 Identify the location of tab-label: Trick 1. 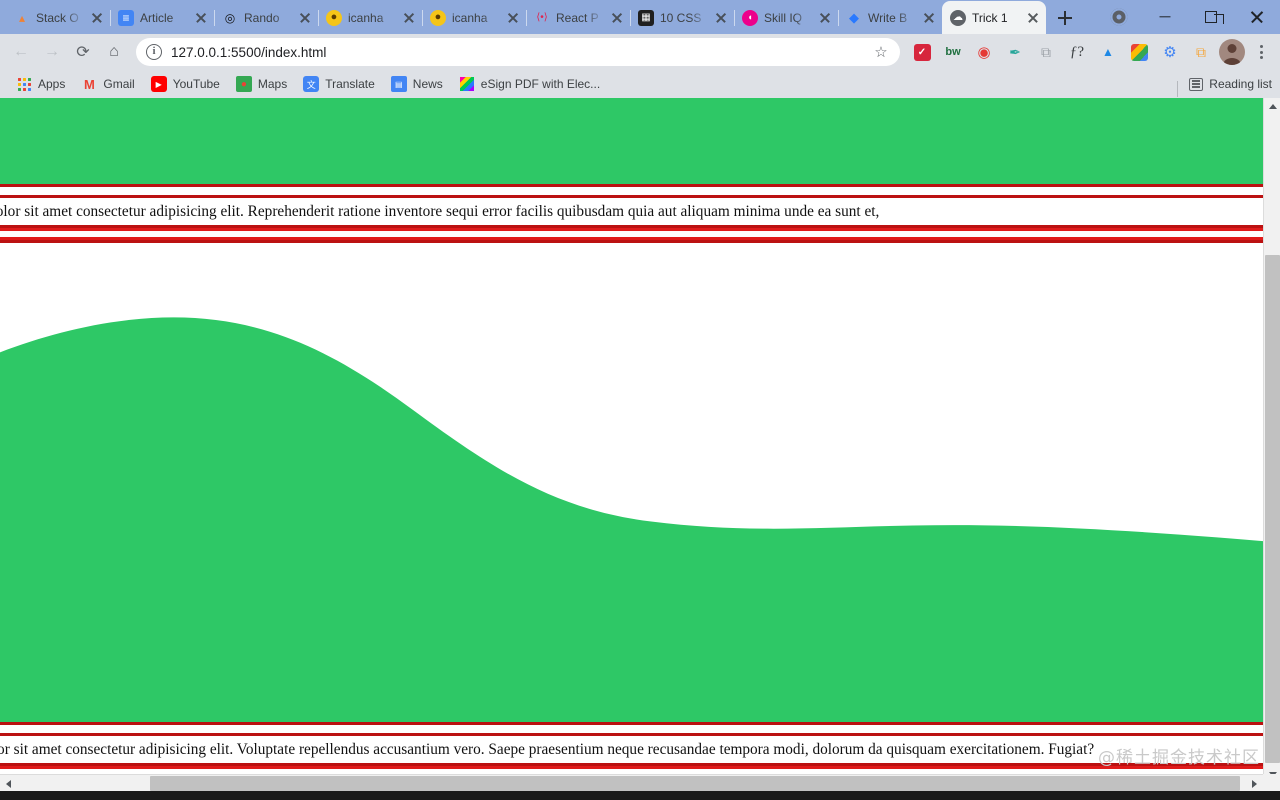
(990, 17).